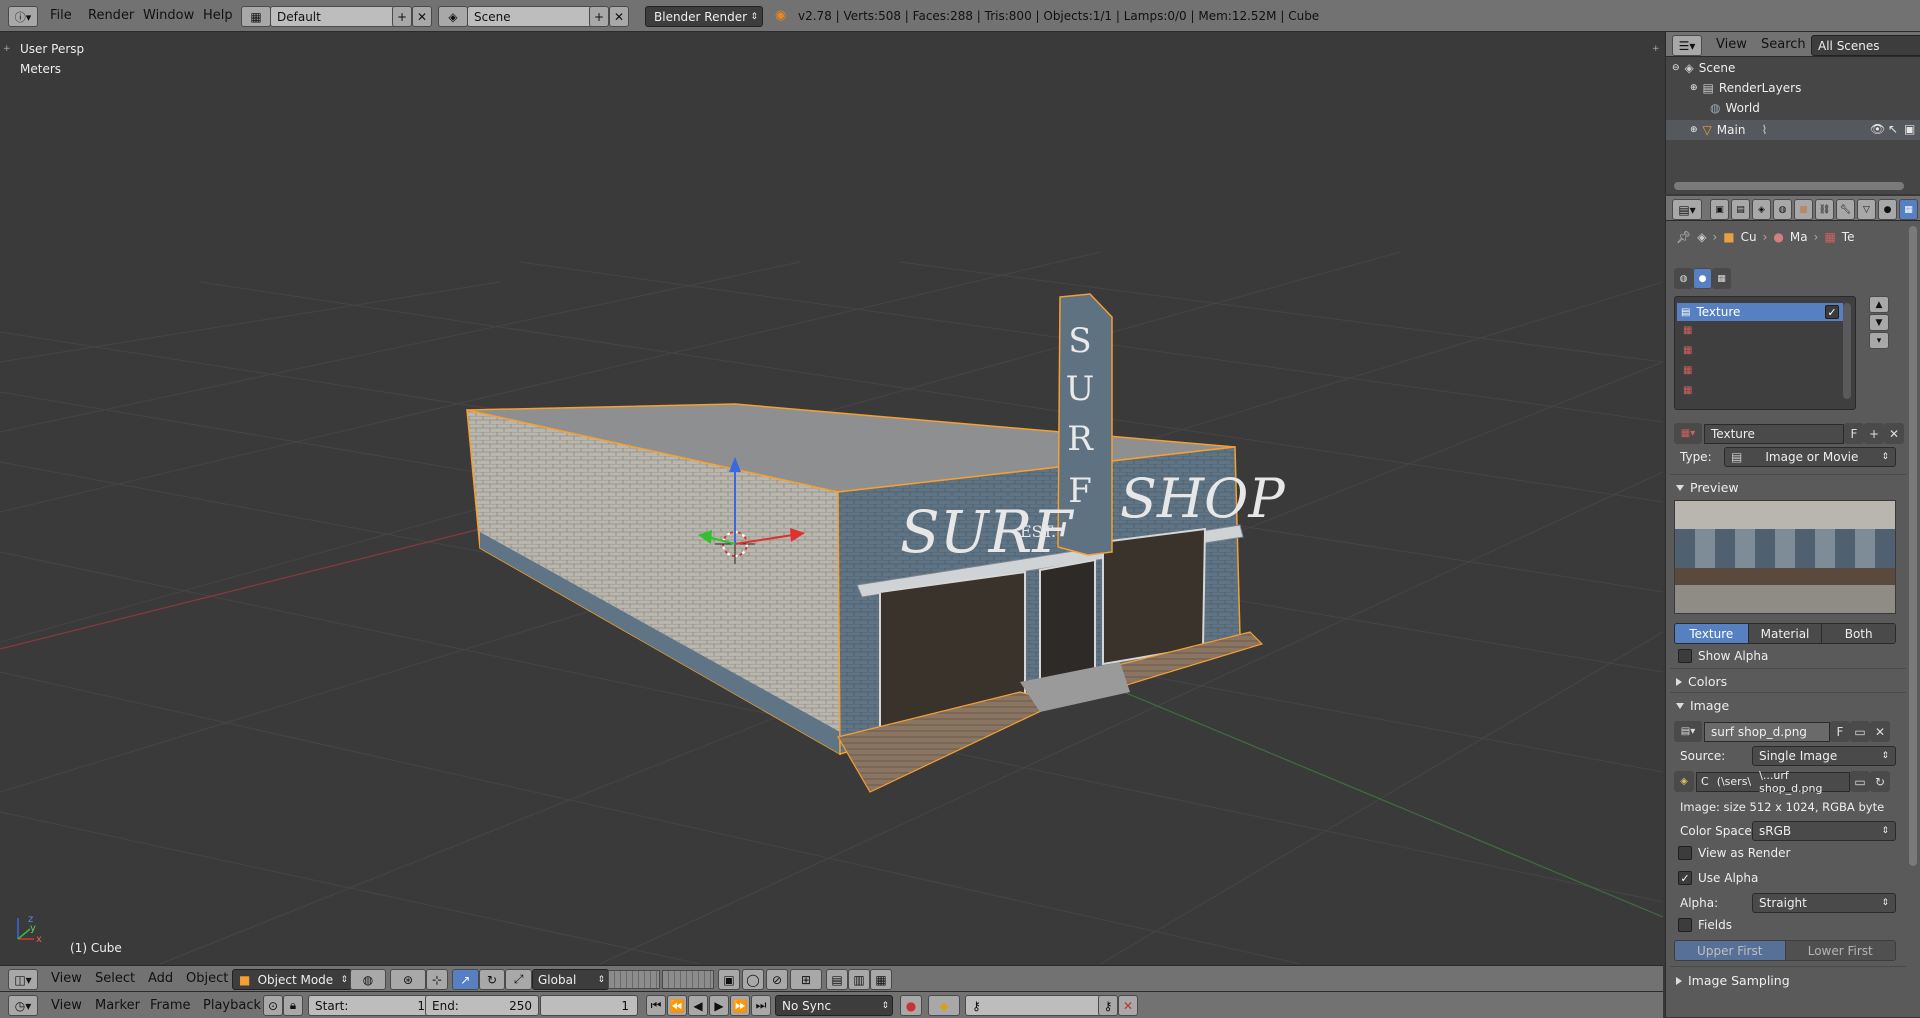 Image resolution: width=1920 pixels, height=1018 pixels. What do you see at coordinates (1688, 731) in the screenshot?
I see `browse-image-button: ▤▾` at bounding box center [1688, 731].